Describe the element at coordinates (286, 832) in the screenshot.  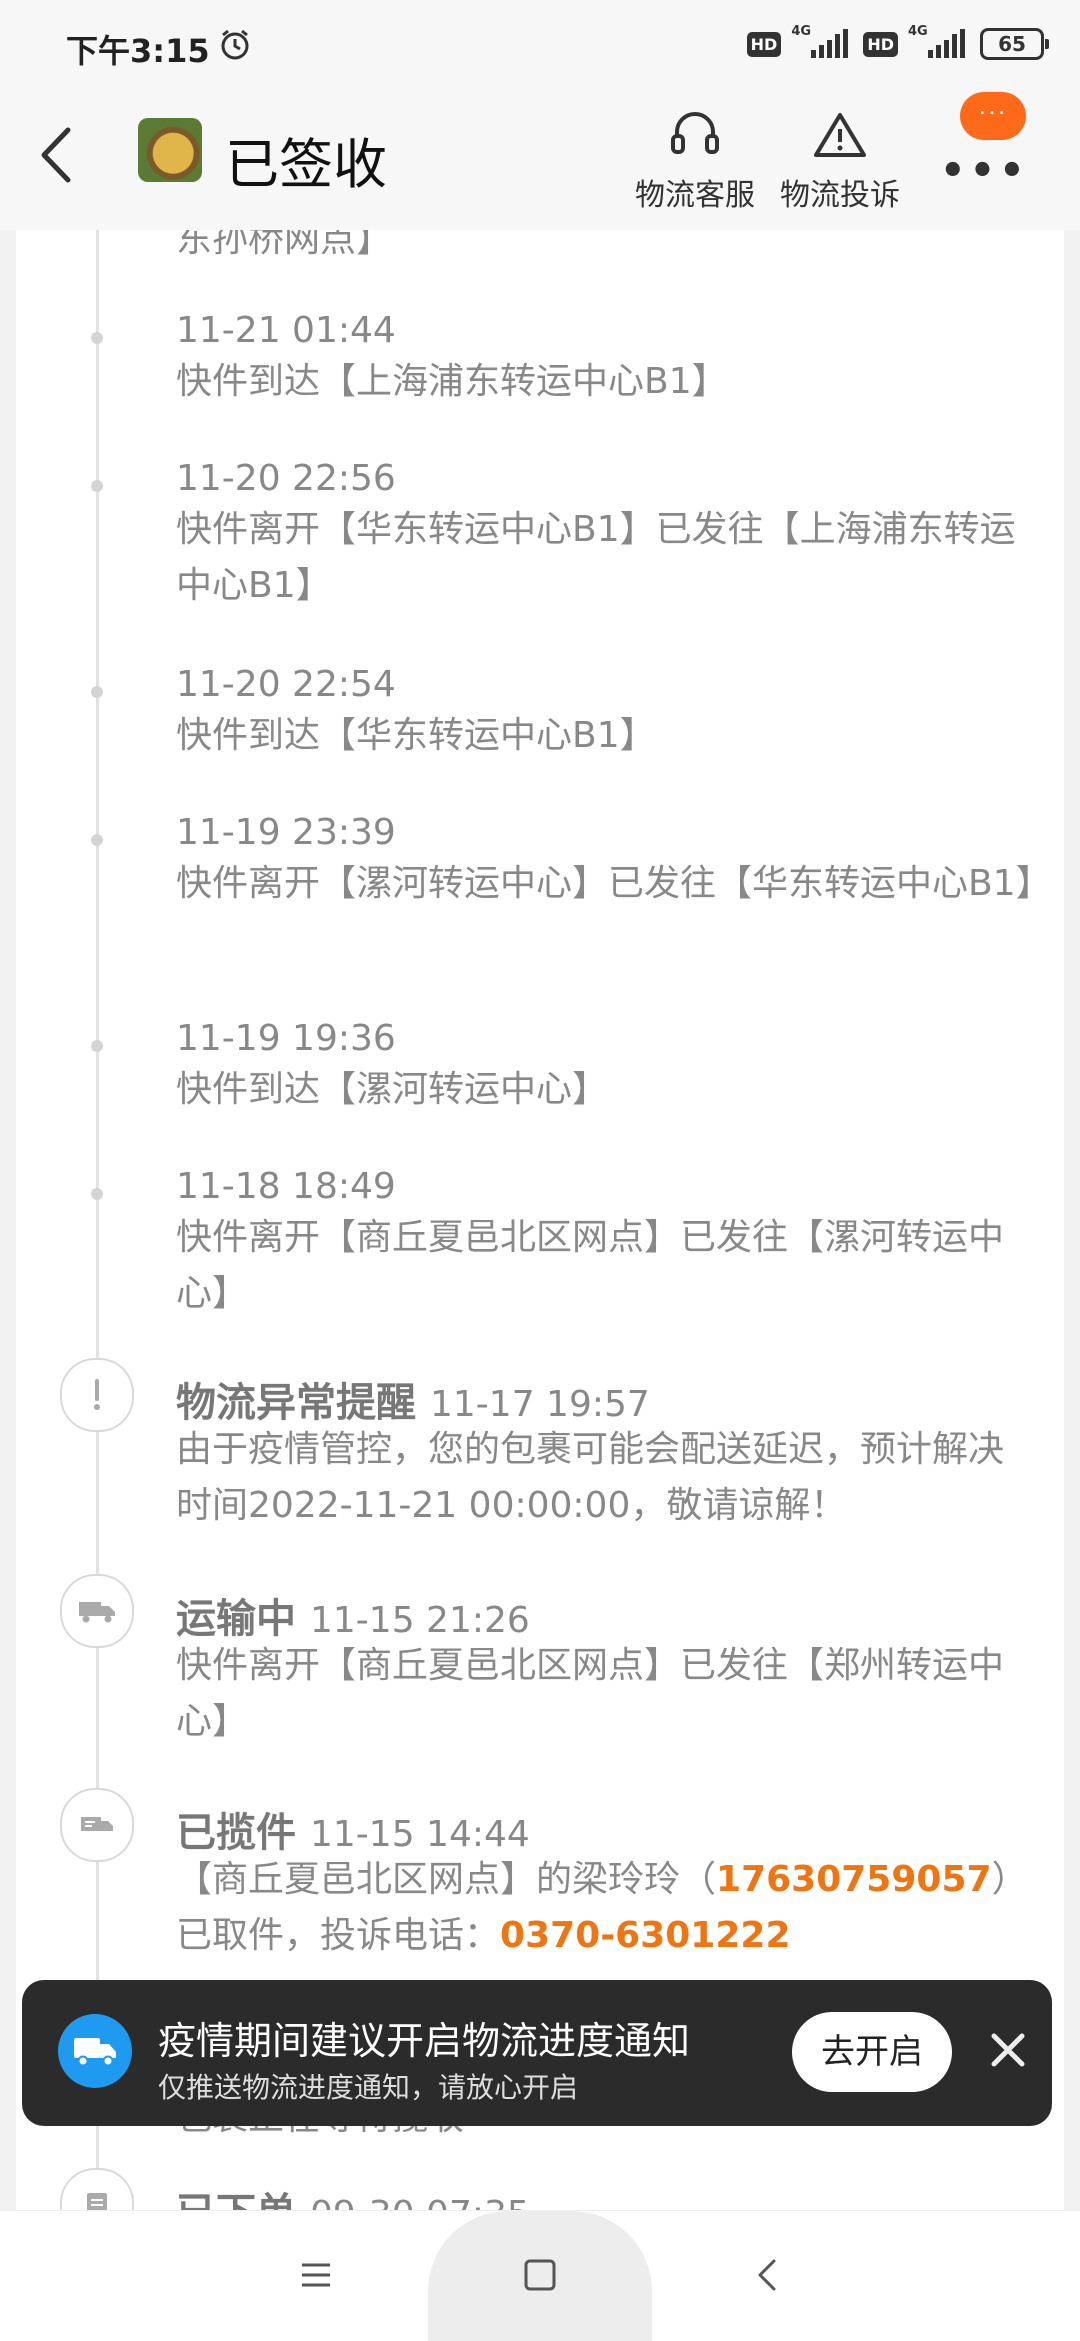
I see `event-time: 11-19 23:39` at that location.